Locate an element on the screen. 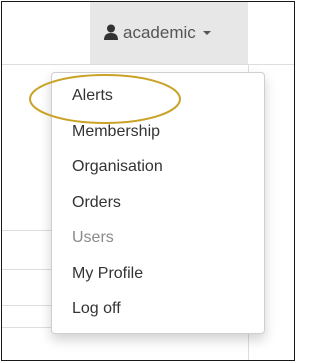 The height and width of the screenshot is (363, 320). menu-item-alerts: Alerts is located at coordinates (158, 96).